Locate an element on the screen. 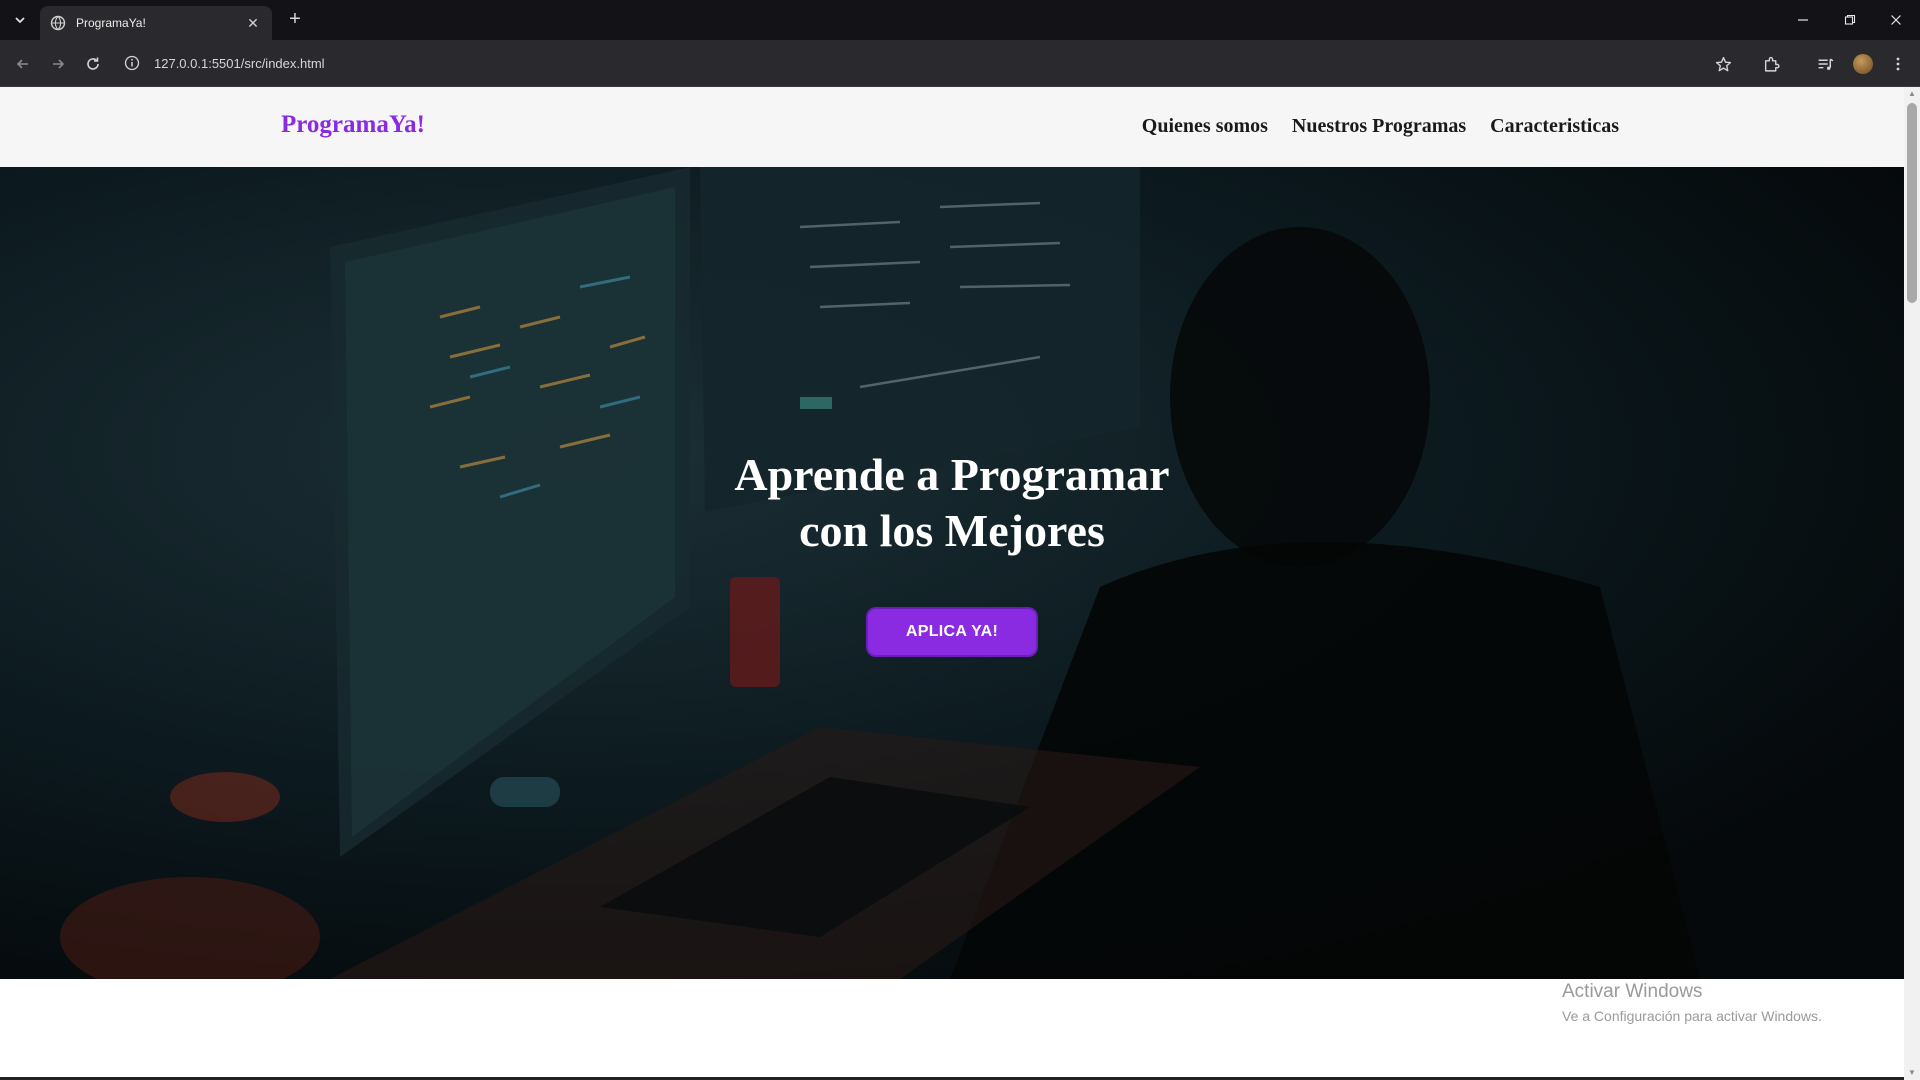  profile-button is located at coordinates (1863, 64).